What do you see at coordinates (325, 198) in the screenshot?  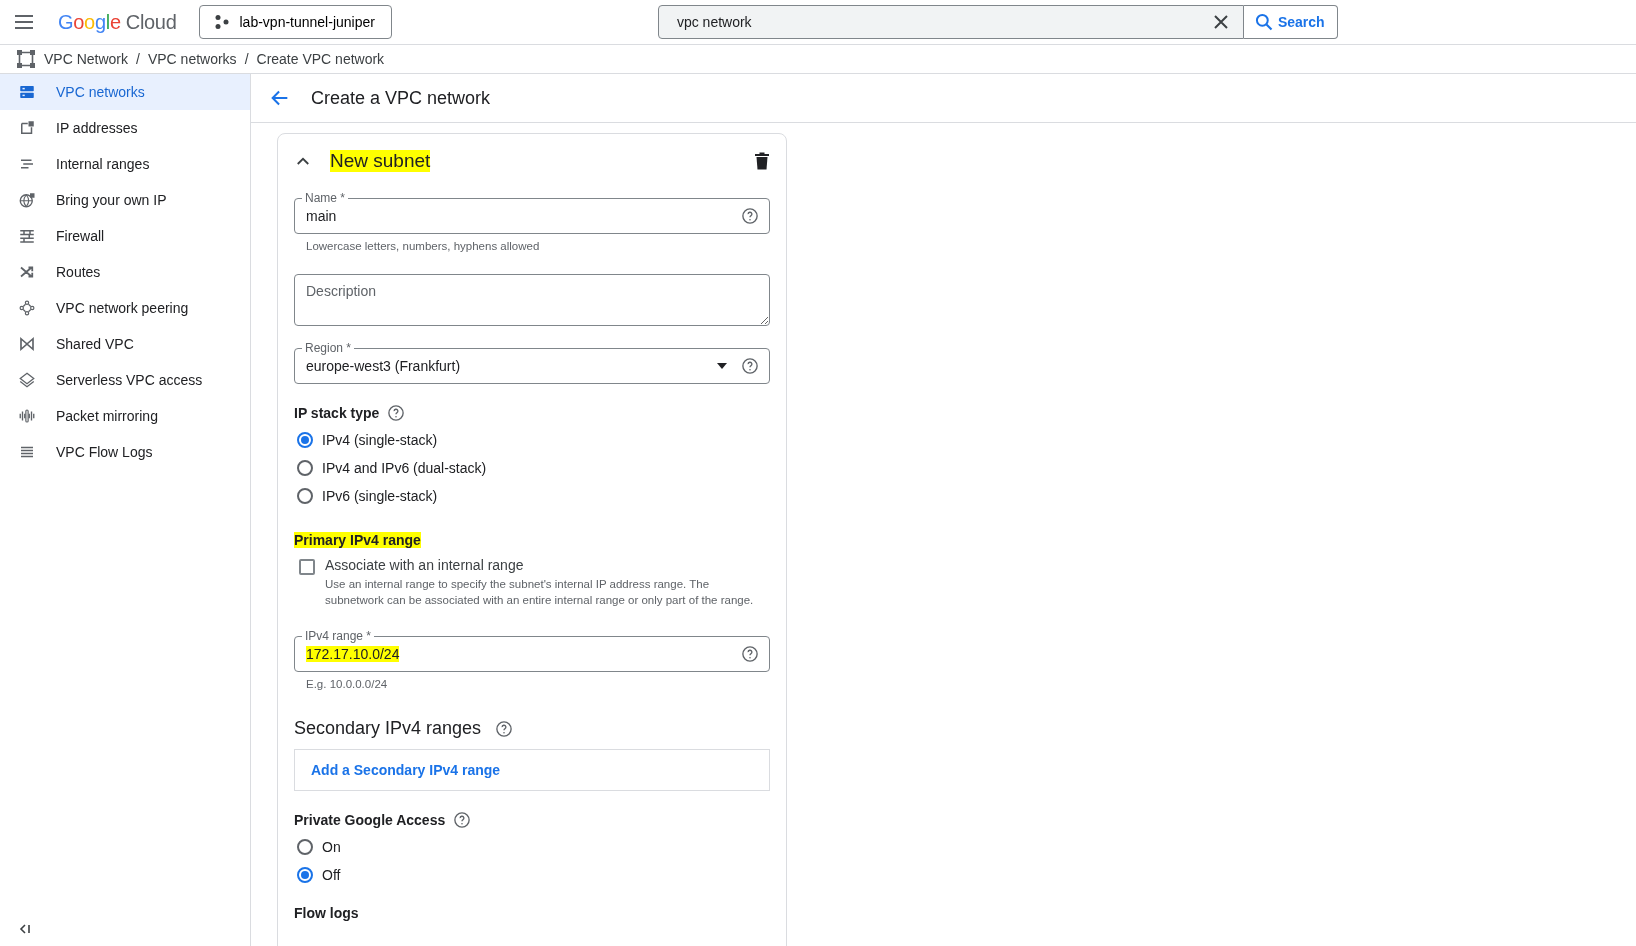 I see `field-label: Name *` at bounding box center [325, 198].